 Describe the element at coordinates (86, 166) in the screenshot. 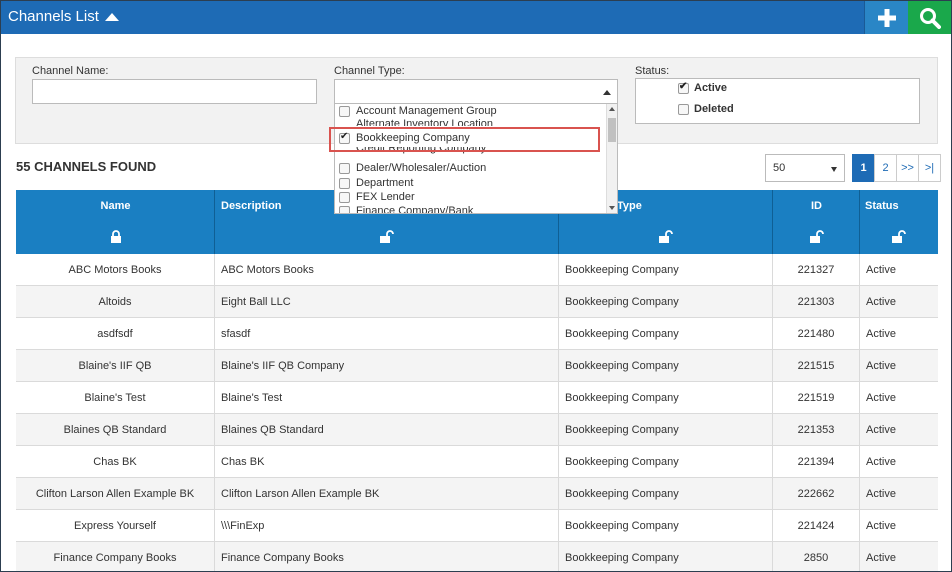

I see `results-count: 55 CHANNELS FOUND` at that location.